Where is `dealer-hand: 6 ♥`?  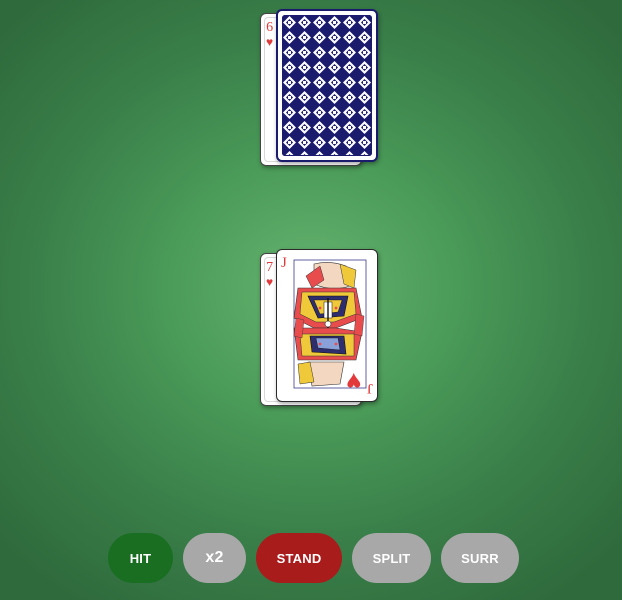 dealer-hand: 6 ♥ is located at coordinates (323, 89).